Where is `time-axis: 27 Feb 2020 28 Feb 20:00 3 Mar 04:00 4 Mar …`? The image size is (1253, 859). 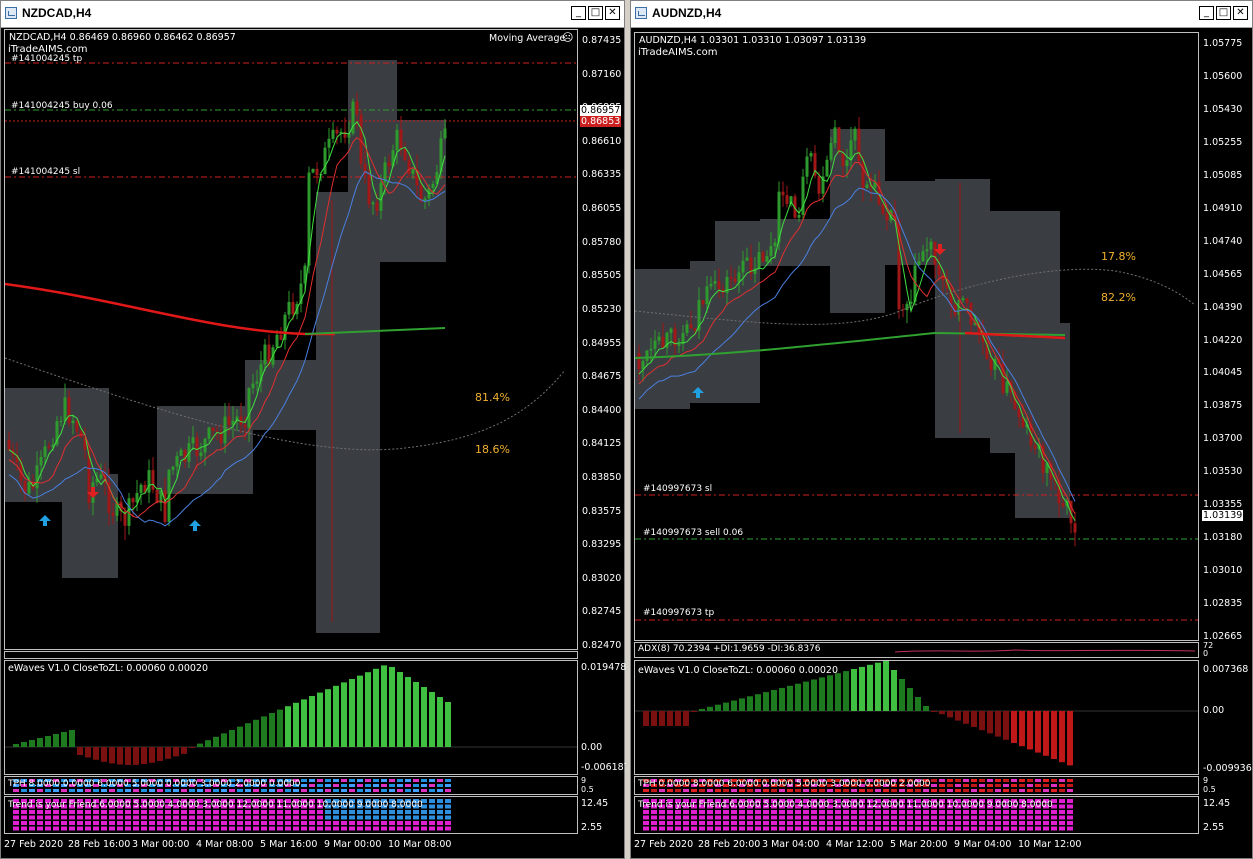
time-axis: 27 Feb 2020 28 Feb 20:00 3 Mar 04:00 4 Mar … is located at coordinates (943, 846).